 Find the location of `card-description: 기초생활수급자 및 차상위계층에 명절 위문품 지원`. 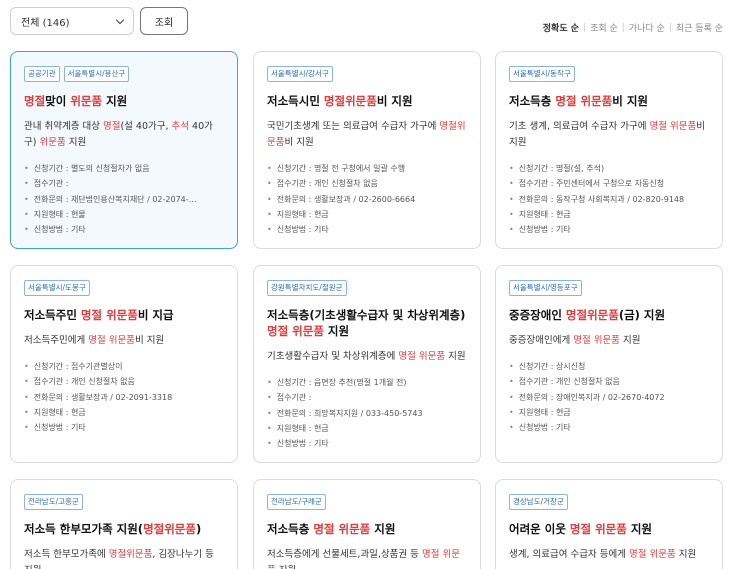

card-description: 기초생활수급자 및 차상위계층에 명절 위문품 지원 is located at coordinates (367, 357).